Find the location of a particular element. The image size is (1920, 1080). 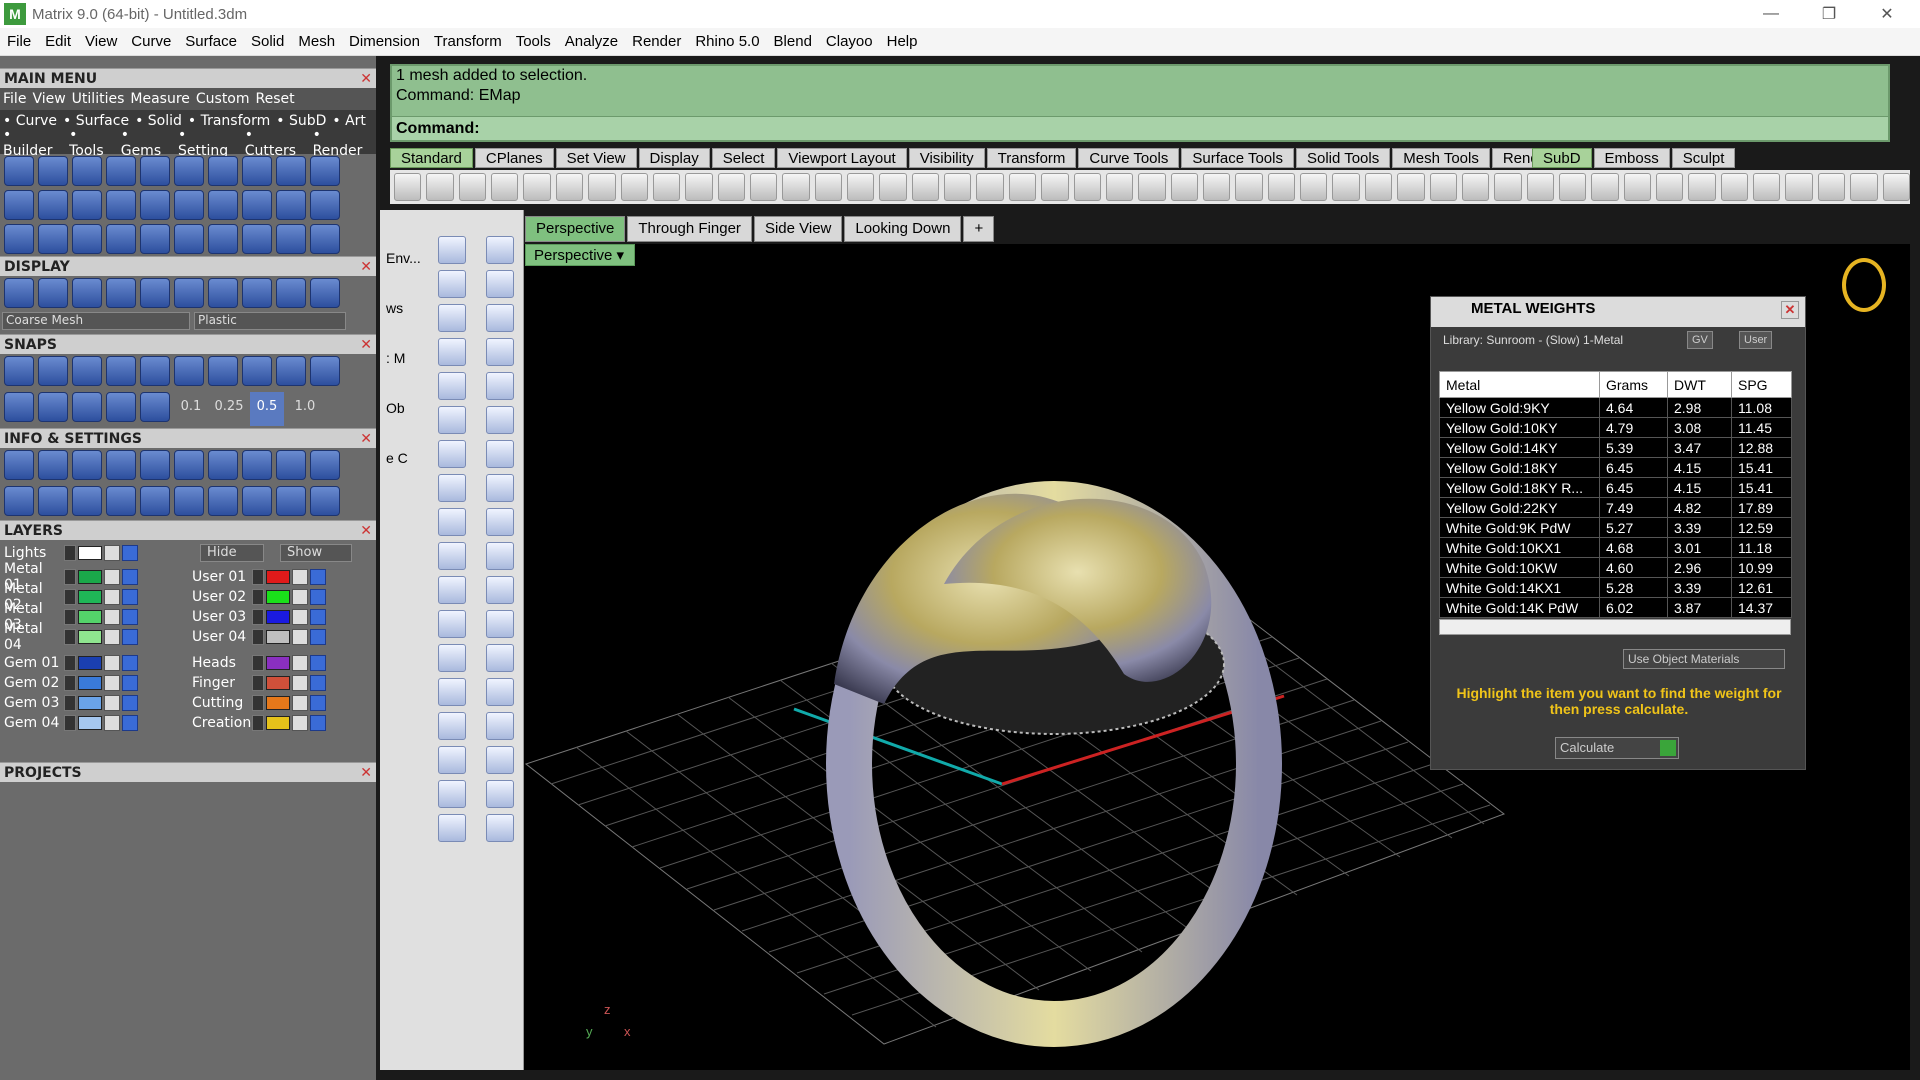

table-row: White Gold:14KX1 5.28 3.39 12.61 is located at coordinates (1615, 587).